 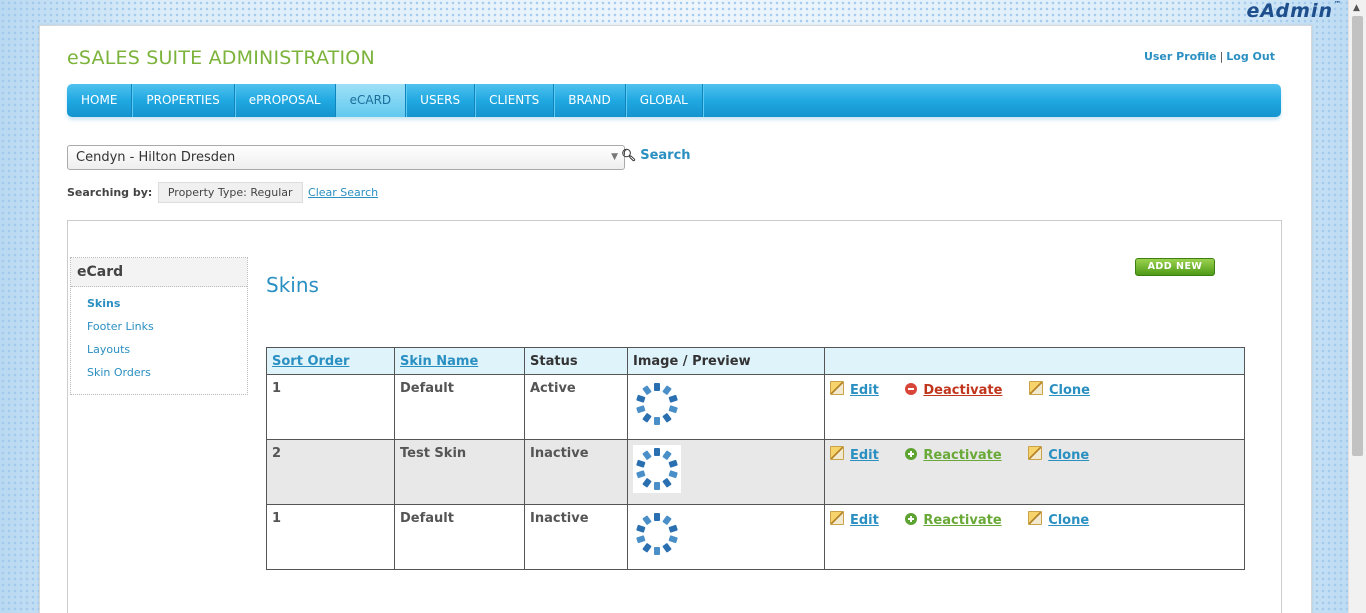 I want to click on scroll-up-arrow-icon: ▲, so click(x=1356, y=8).